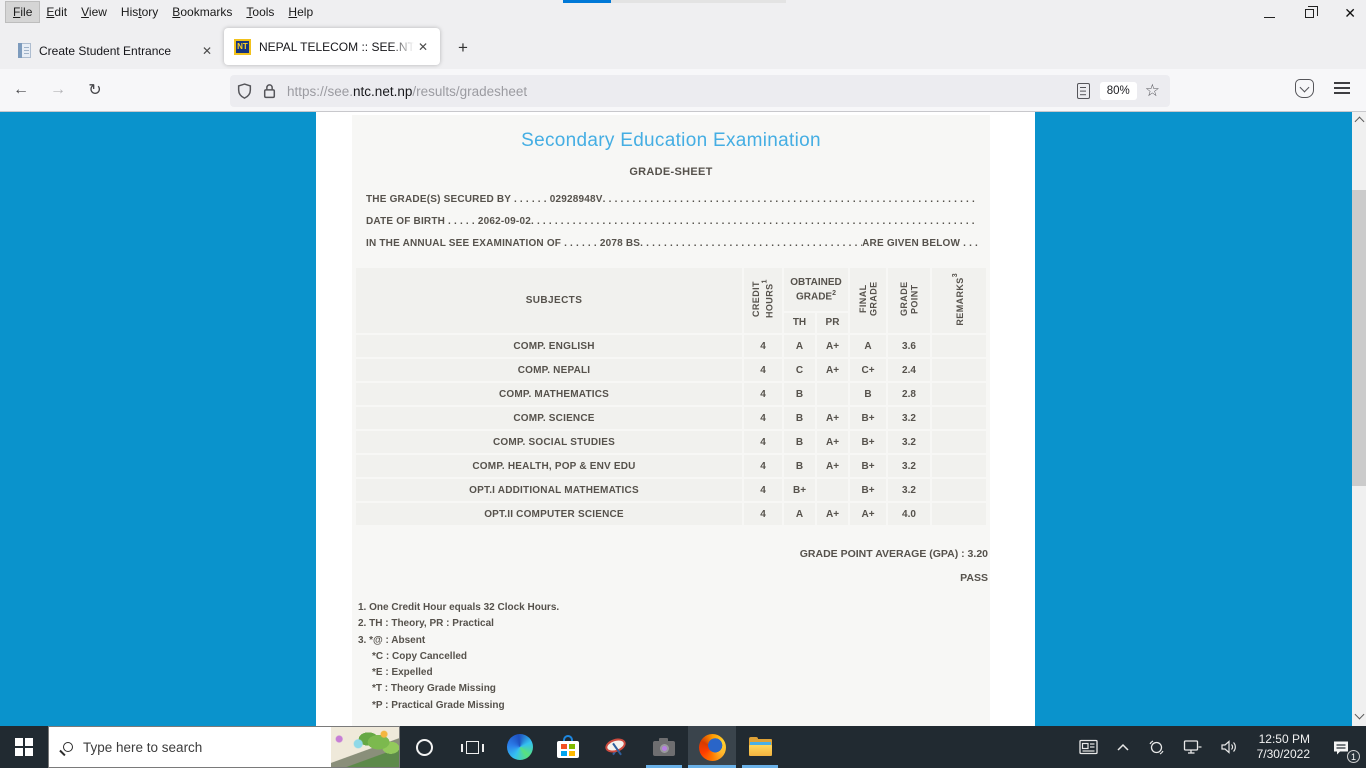 Image resolution: width=1366 pixels, height=768 pixels. I want to click on result-status: PASS, so click(974, 578).